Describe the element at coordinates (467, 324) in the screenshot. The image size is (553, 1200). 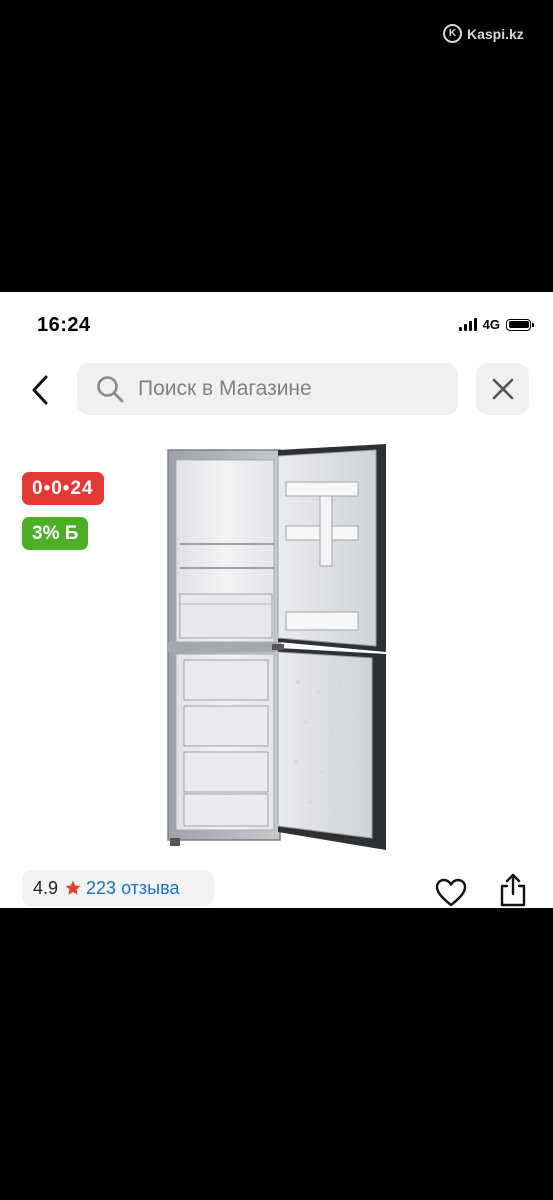
I see `signal-icon` at that location.